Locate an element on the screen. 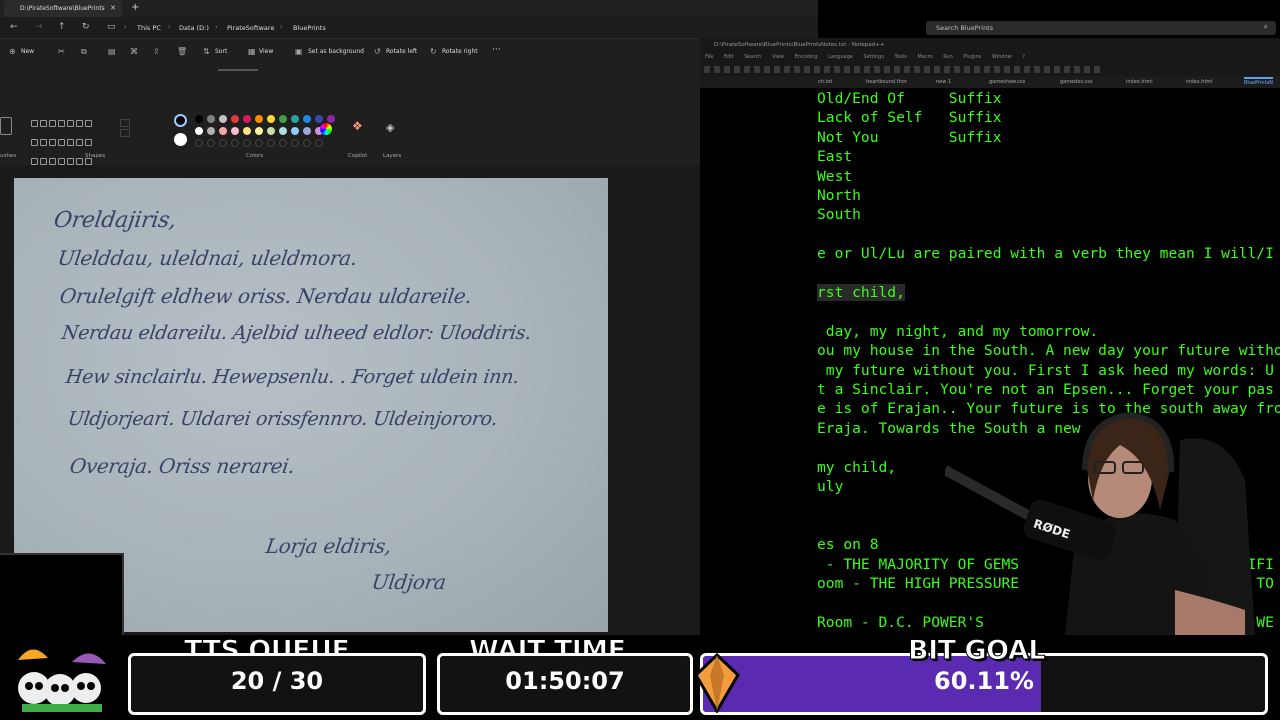  set-background-button: Set as background is located at coordinates (336, 51).